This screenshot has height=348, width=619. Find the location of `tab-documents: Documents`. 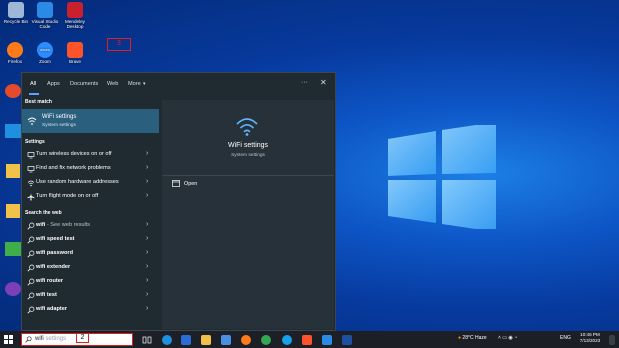

tab-documents: Documents is located at coordinates (84, 84).